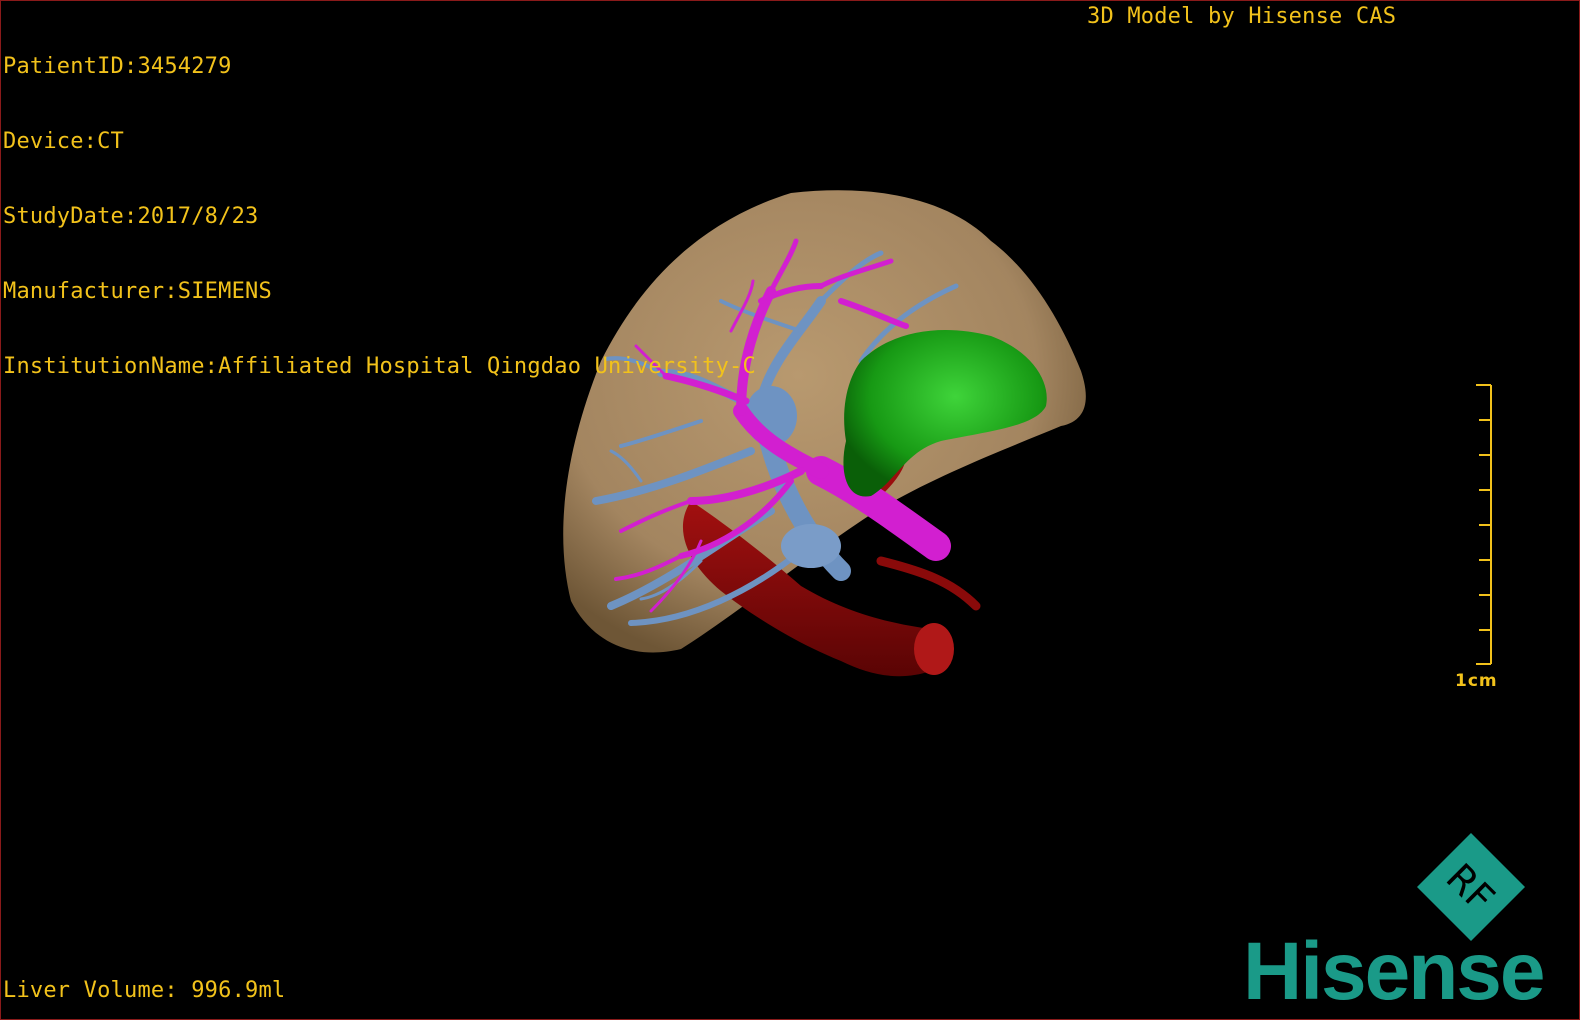 The image size is (1580, 1020). Describe the element at coordinates (1484, 524) in the screenshot. I see `scale-bar` at that location.